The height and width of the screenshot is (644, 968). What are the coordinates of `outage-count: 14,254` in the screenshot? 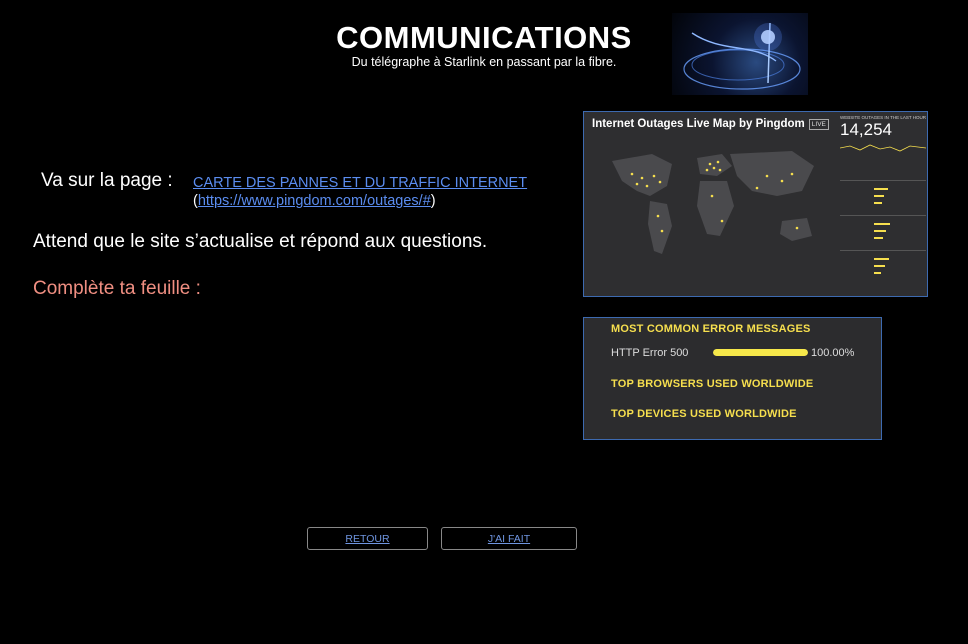 It's located at (866, 129).